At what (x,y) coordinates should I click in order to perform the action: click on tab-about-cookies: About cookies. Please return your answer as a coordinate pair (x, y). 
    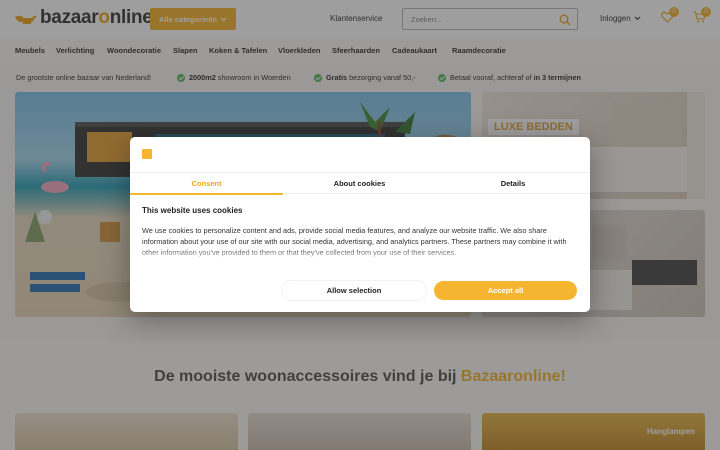
    Looking at the image, I should click on (359, 183).